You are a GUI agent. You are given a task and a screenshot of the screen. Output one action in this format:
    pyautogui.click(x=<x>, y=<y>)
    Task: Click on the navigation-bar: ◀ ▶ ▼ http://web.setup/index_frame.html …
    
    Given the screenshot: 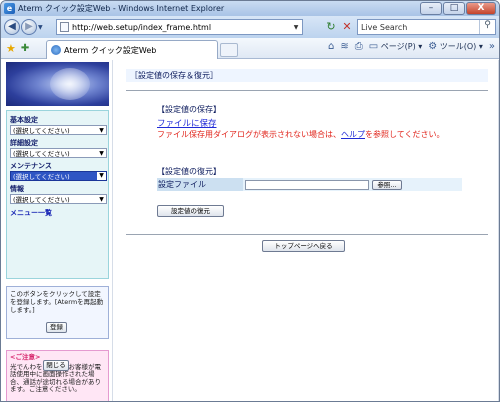 What is the action you would take?
    pyautogui.click(x=250, y=27)
    